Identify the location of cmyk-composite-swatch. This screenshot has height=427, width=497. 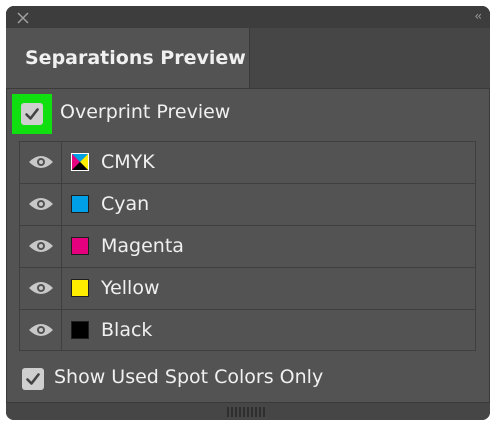
(80, 162).